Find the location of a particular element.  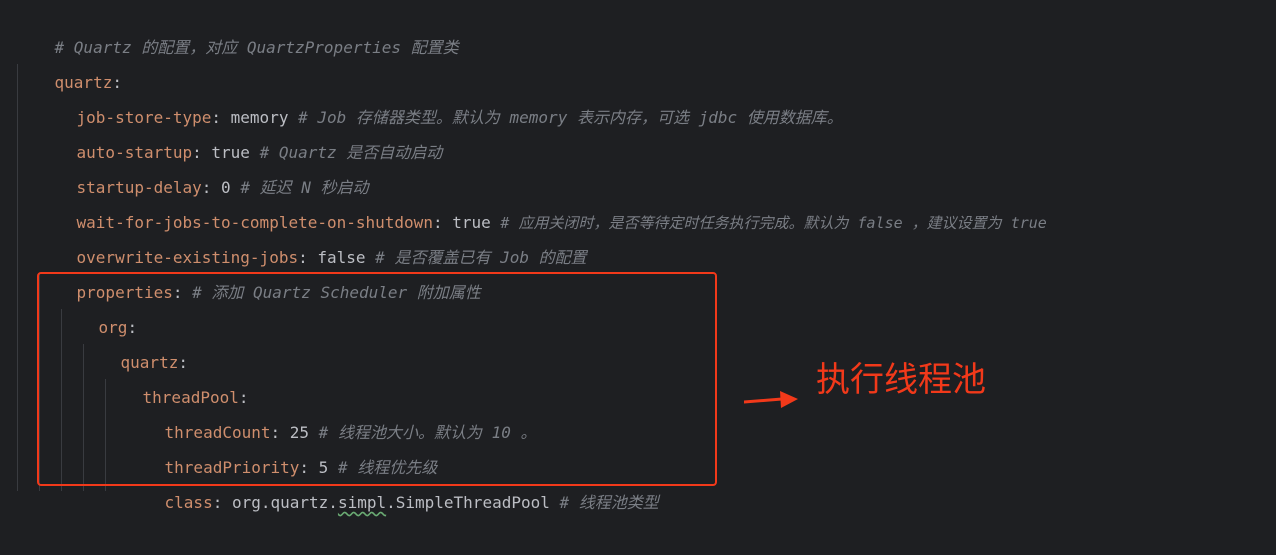

arrow-icon is located at coordinates (771, 399).